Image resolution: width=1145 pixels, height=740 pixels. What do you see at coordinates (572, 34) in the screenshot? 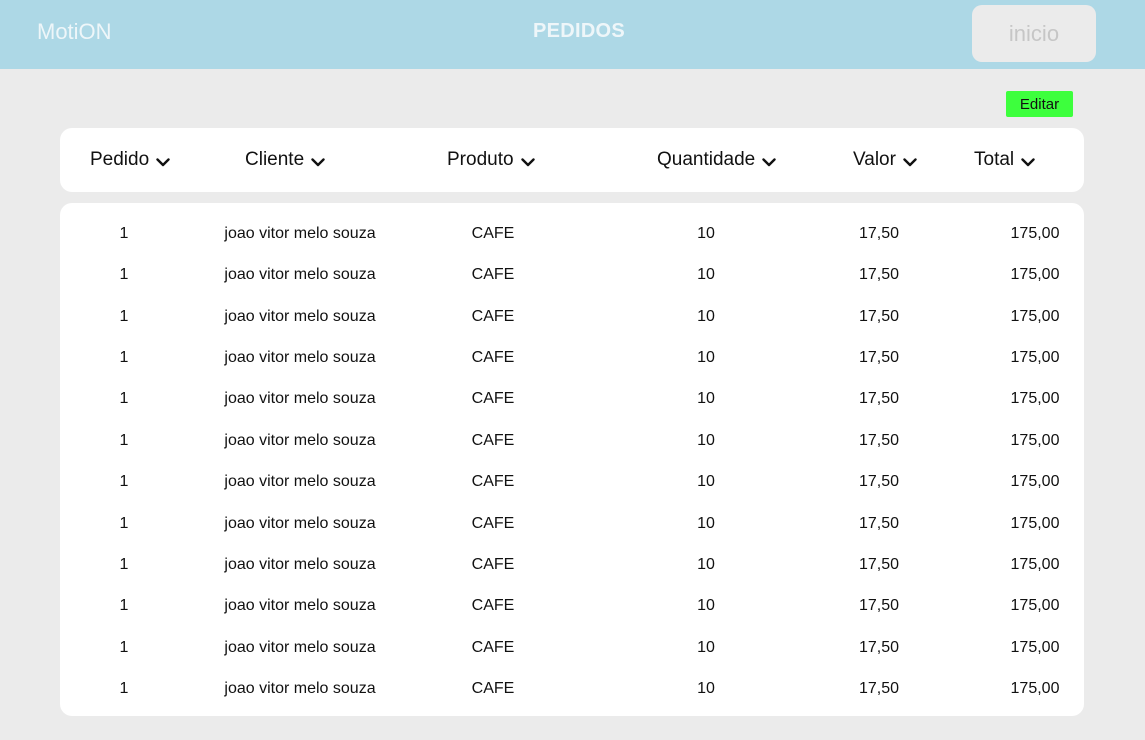
I see `top-bar: MotiON PEDIDOS inicio` at bounding box center [572, 34].